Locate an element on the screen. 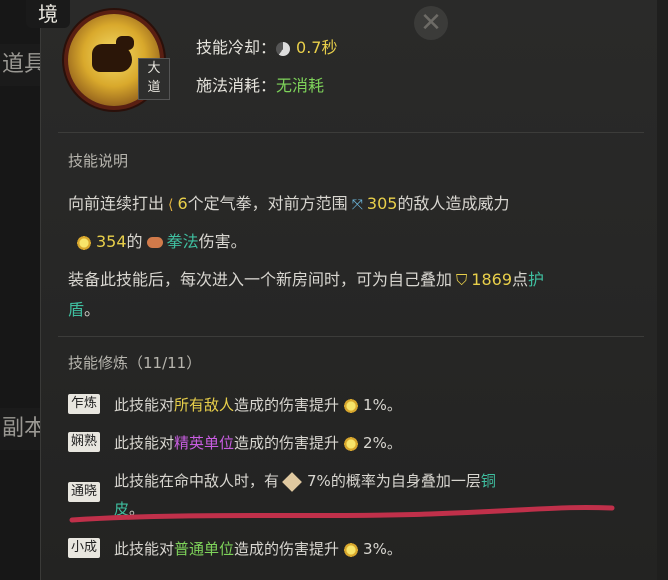 The height and width of the screenshot is (580, 668). train-item: 此技能对普通单位造成的伤害提升 3%。 is located at coordinates (258, 548).